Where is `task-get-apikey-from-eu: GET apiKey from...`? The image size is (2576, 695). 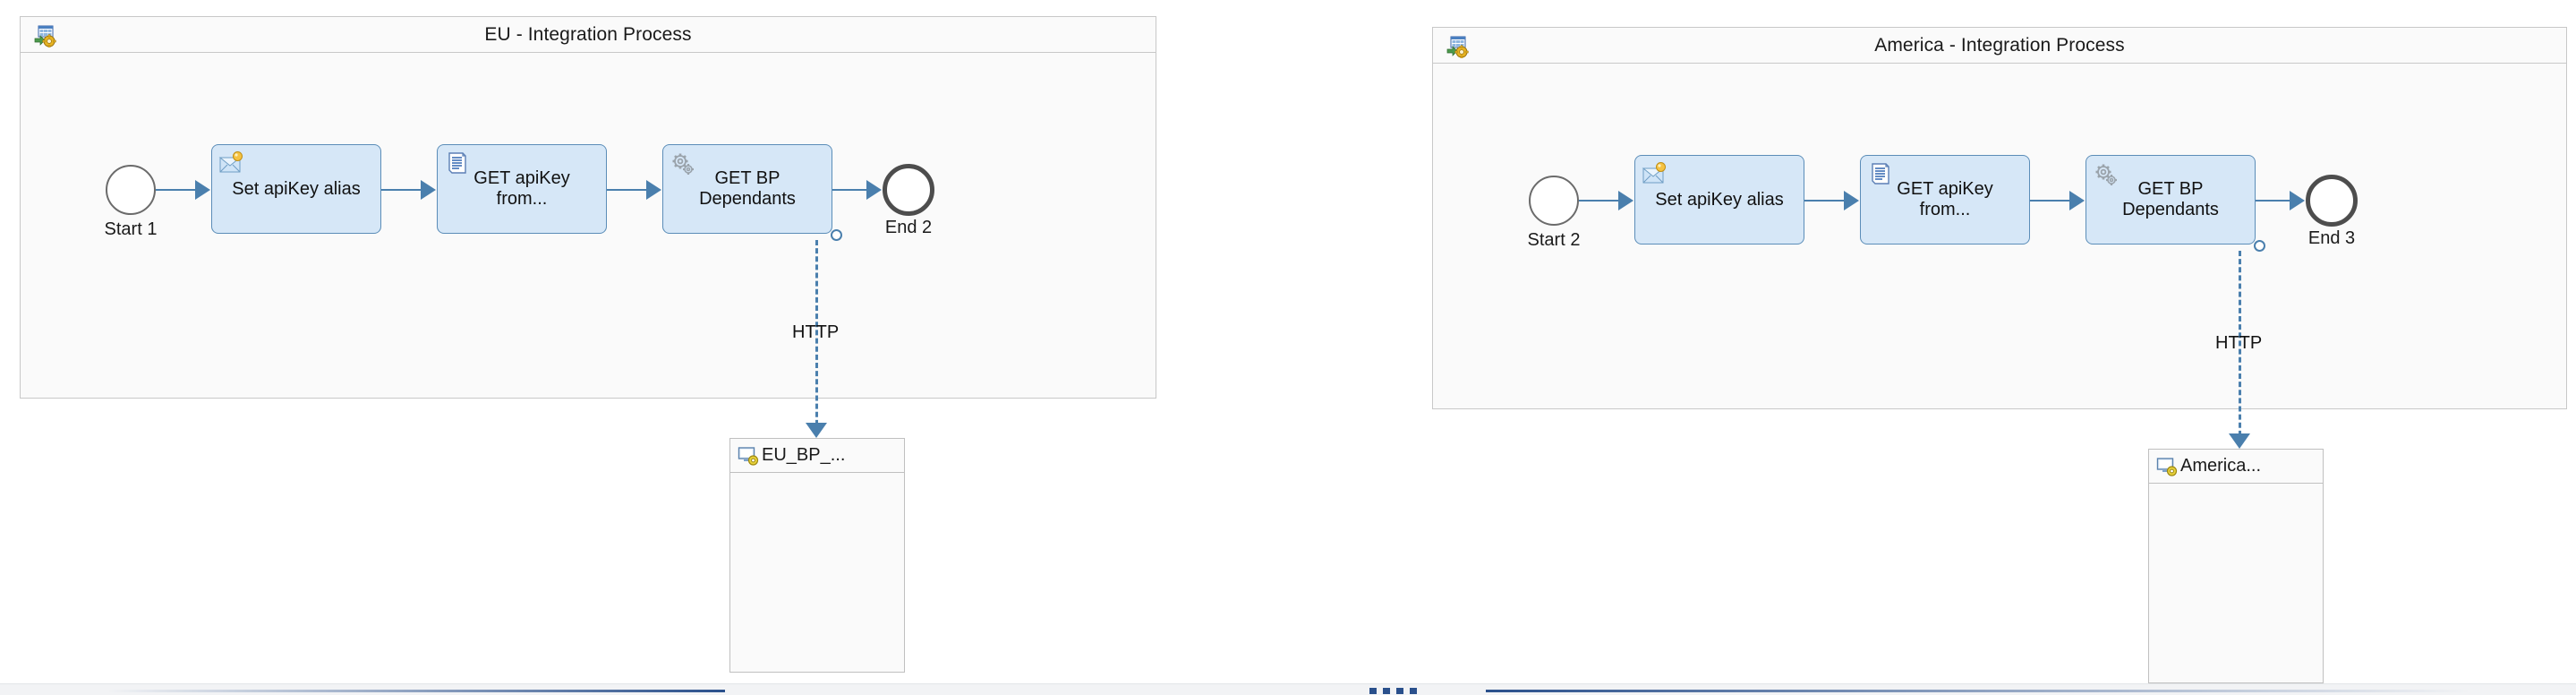
task-get-apikey-from-eu: GET apiKey from... is located at coordinates (522, 189).